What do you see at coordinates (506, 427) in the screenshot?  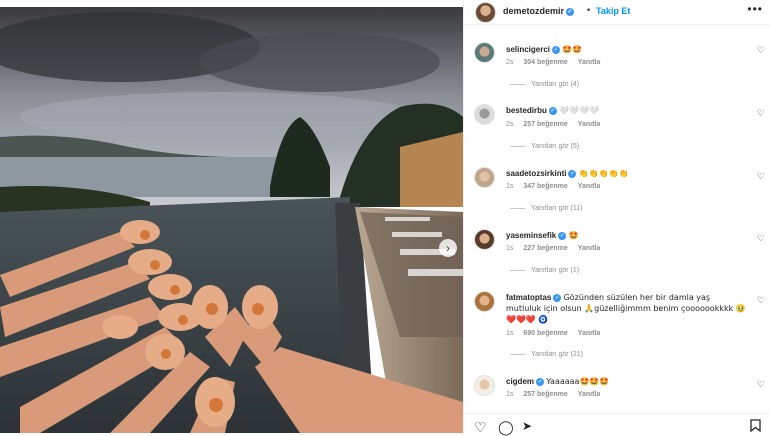 I see `comment-icon: ◯` at bounding box center [506, 427].